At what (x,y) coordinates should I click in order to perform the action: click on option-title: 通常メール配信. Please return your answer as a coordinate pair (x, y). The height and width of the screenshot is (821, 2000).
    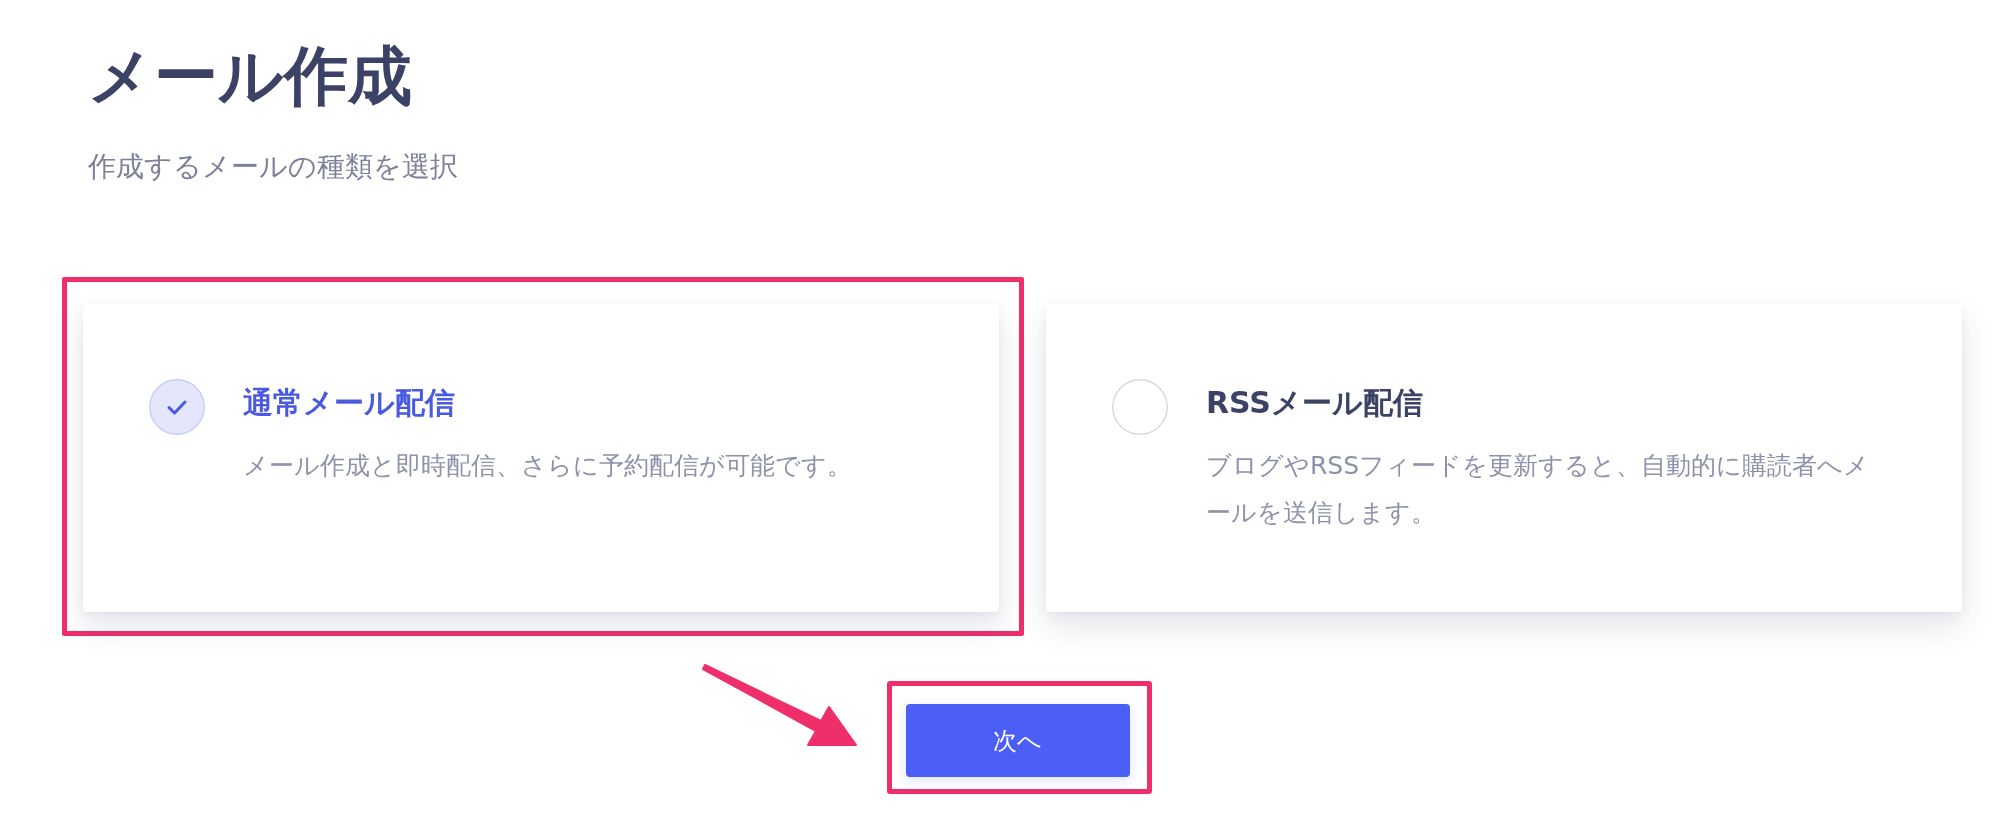
    Looking at the image, I should click on (349, 403).